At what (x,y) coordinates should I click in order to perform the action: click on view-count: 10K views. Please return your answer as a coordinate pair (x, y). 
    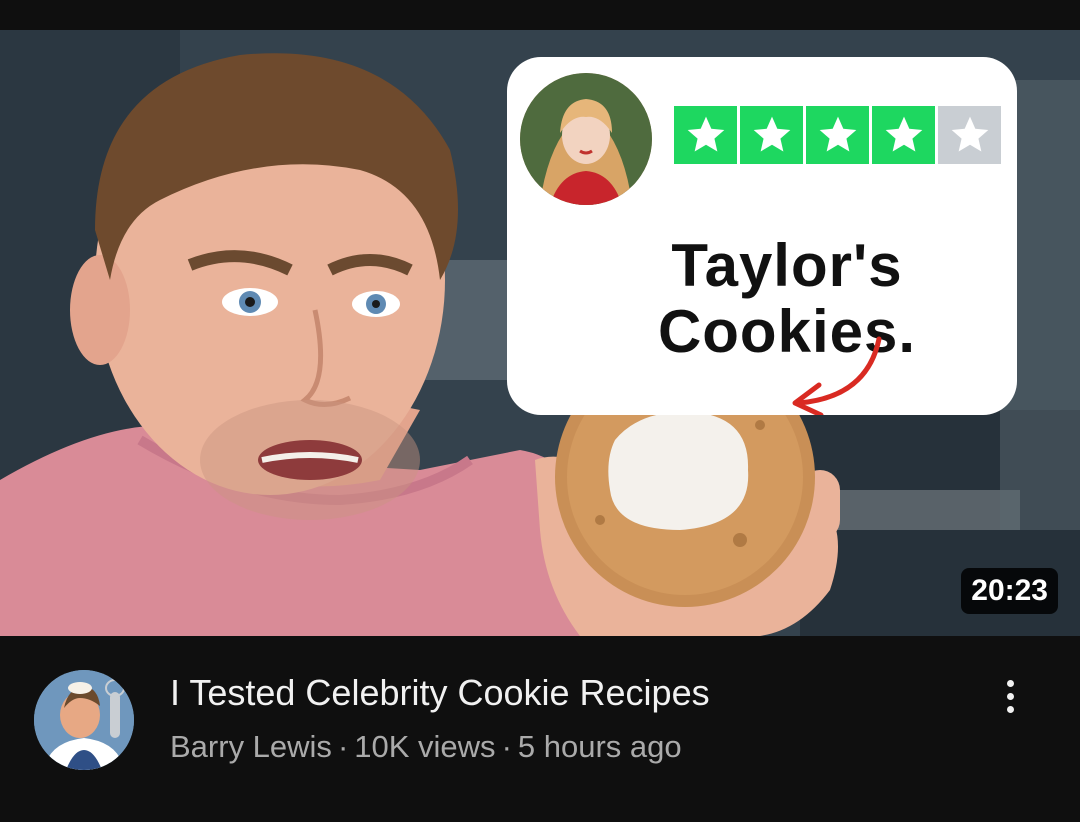
    Looking at the image, I should click on (425, 746).